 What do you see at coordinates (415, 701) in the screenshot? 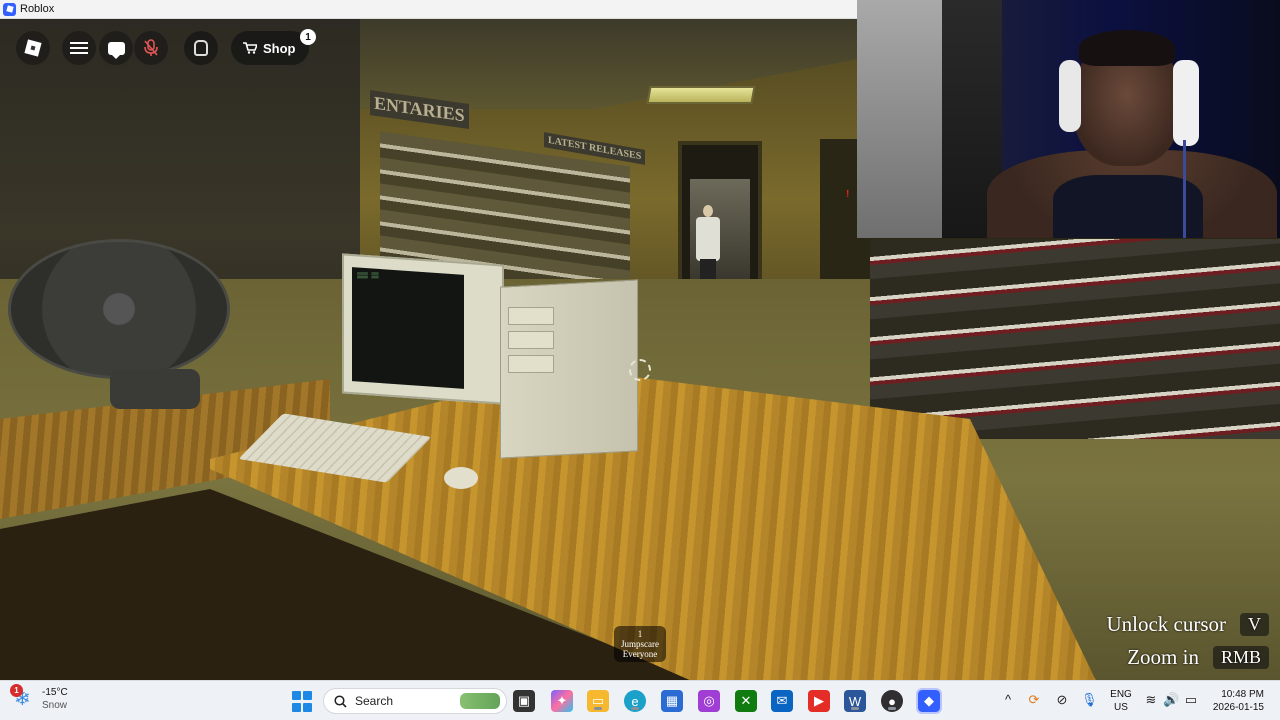
I see `taskbar-search: Search` at bounding box center [415, 701].